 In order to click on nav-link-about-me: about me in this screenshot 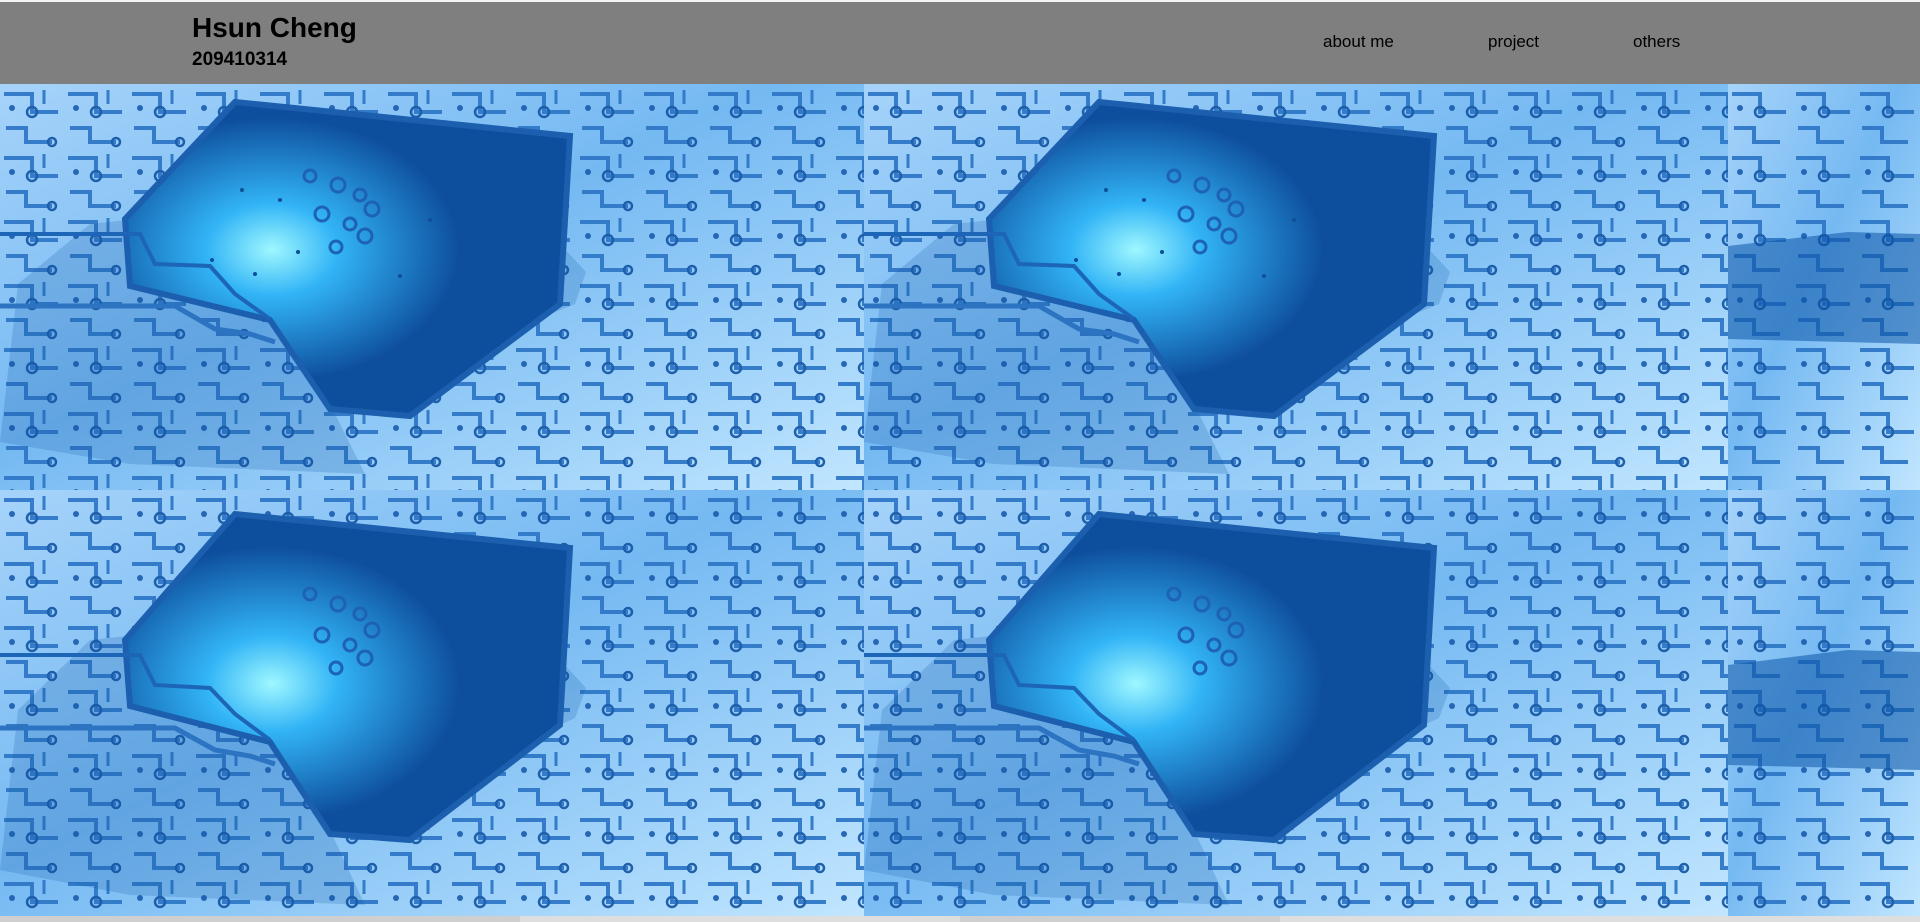, I will do `click(1358, 42)`.